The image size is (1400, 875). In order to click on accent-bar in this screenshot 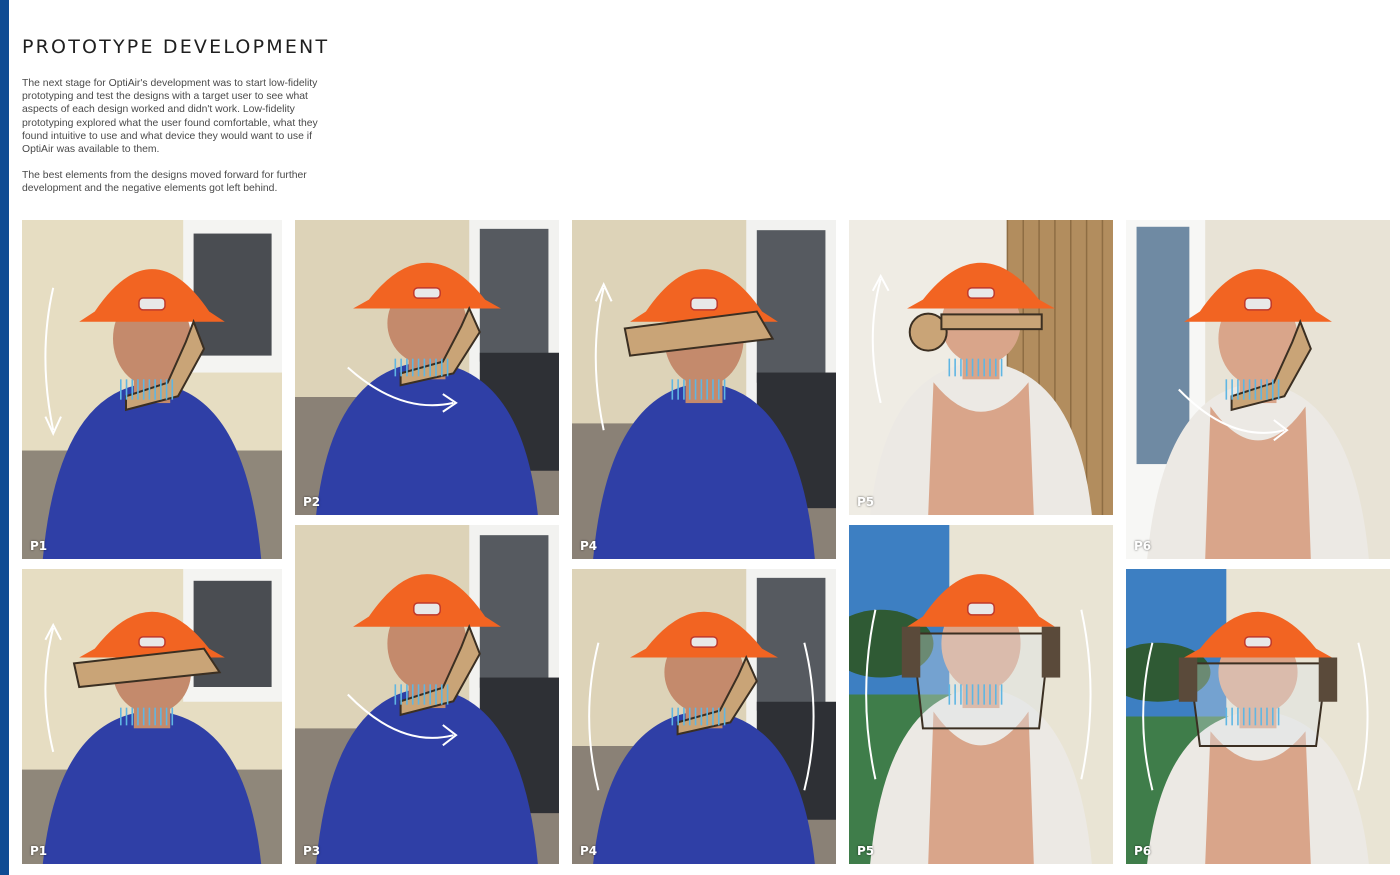, I will do `click(4, 437)`.